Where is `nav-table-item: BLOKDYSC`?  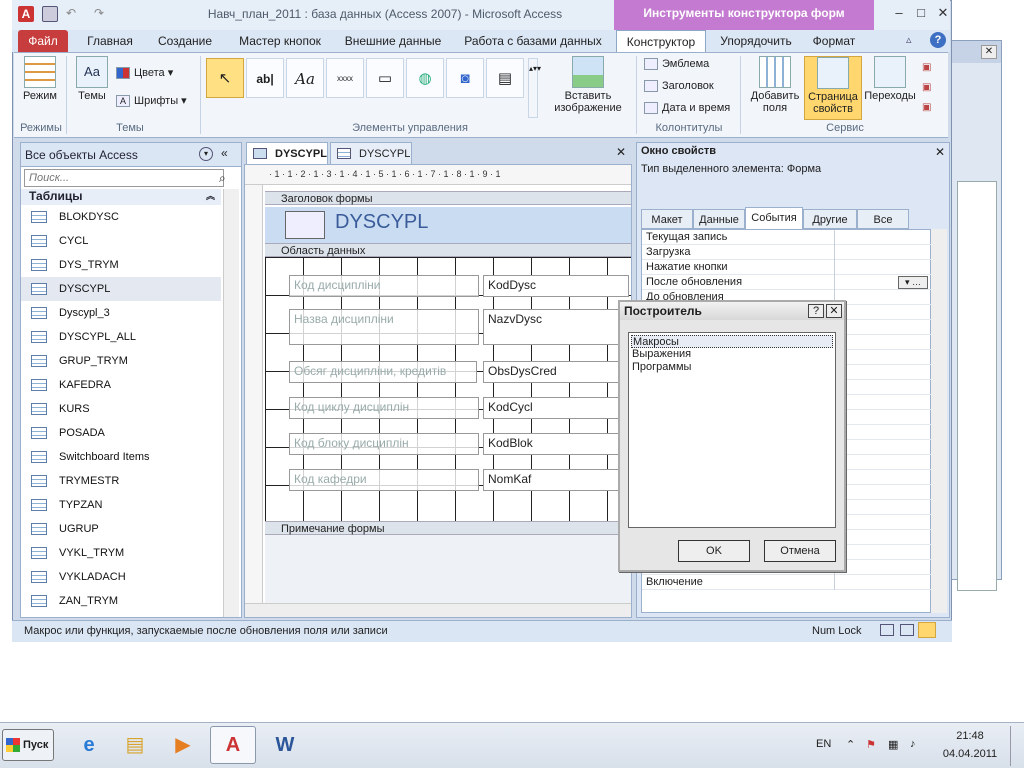
nav-table-item: BLOKDYSC is located at coordinates (121, 217).